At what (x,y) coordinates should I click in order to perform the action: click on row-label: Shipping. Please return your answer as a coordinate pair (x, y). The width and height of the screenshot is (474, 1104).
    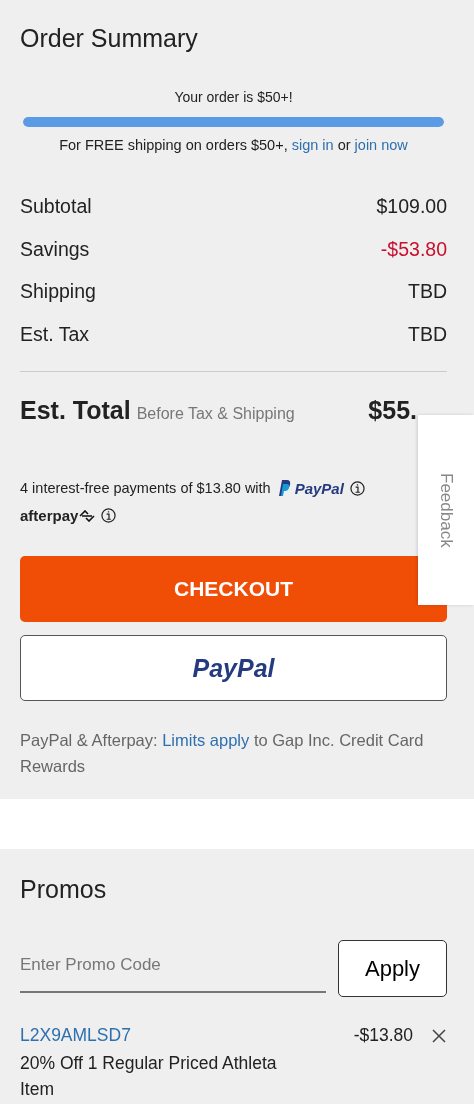
    Looking at the image, I should click on (58, 292).